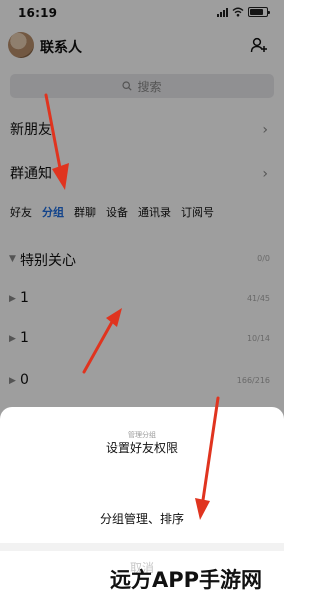  I want to click on watermark: 远方APP手游网, so click(186, 580).